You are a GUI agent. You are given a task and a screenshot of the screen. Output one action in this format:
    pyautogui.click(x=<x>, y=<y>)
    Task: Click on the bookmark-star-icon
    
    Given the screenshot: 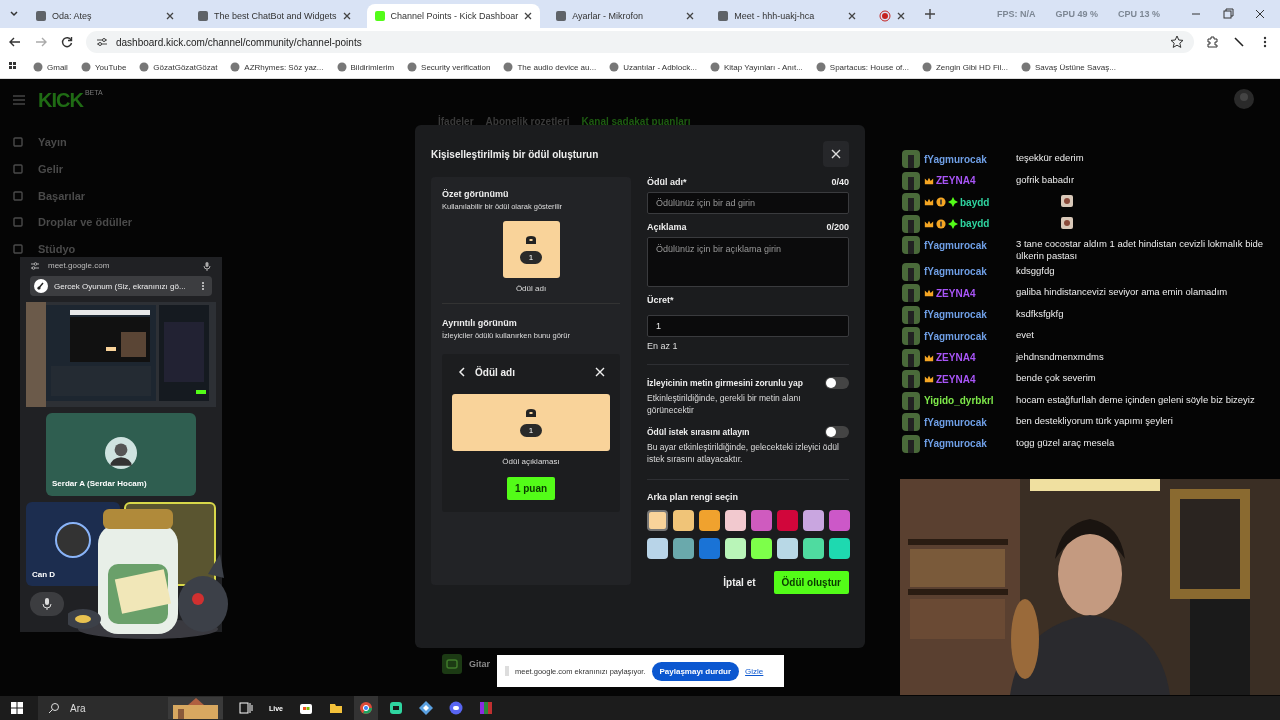 What is the action you would take?
    pyautogui.click(x=1177, y=42)
    